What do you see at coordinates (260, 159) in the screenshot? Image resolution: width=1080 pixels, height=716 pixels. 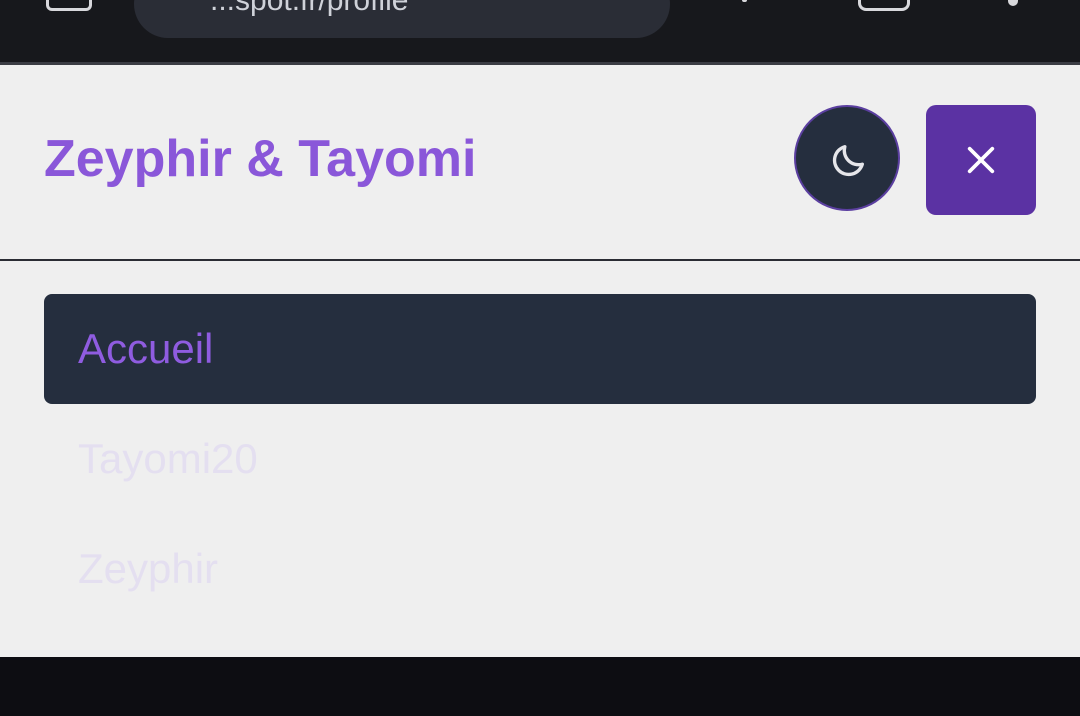 I see `site-title: Zeyphir & Tayomi` at bounding box center [260, 159].